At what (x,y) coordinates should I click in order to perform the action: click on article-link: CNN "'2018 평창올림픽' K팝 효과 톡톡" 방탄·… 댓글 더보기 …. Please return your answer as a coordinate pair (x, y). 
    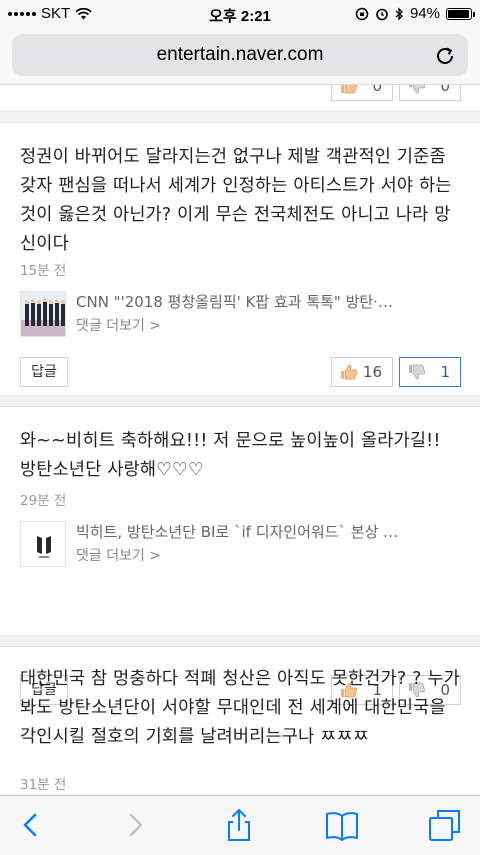
    Looking at the image, I should click on (240, 314).